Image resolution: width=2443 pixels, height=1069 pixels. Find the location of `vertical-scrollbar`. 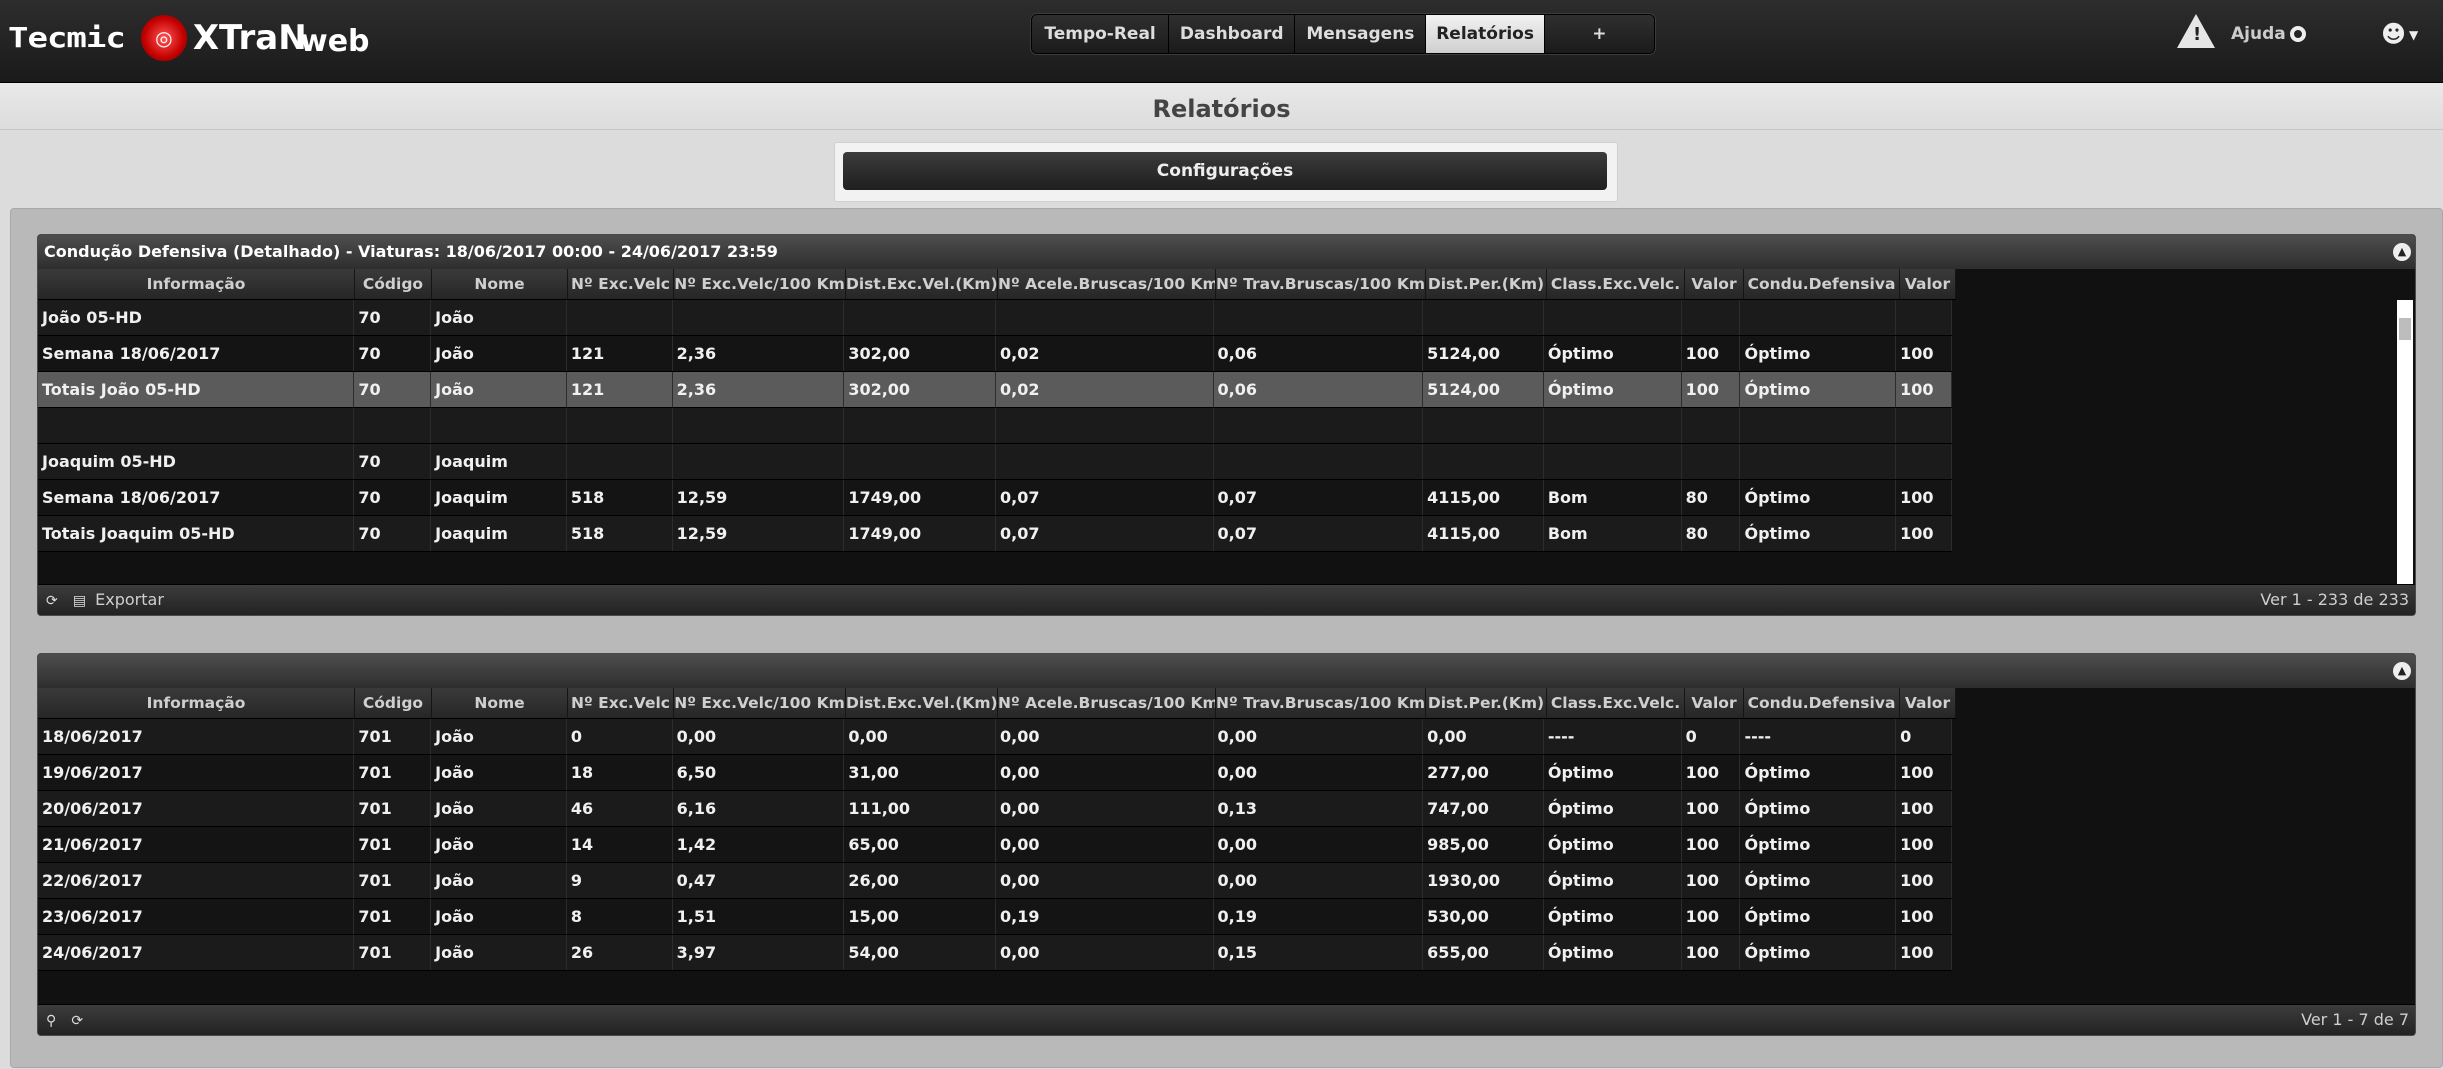

vertical-scrollbar is located at coordinates (2405, 442).